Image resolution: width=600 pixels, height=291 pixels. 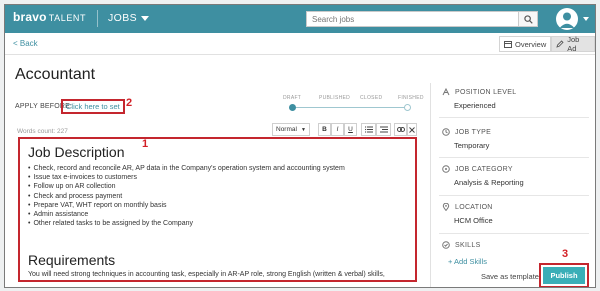 I want to click on list-item: Follow up on AR collection, so click(x=186, y=186).